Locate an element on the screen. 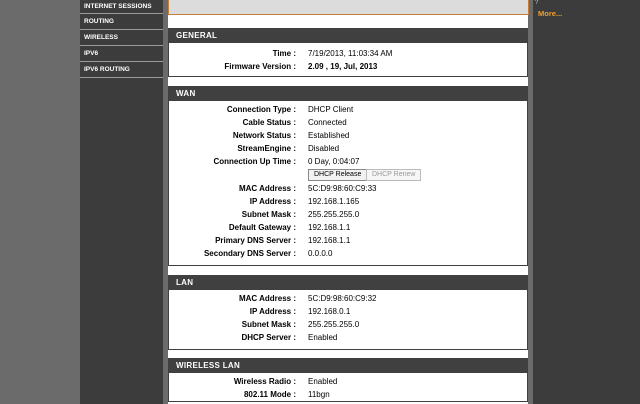  wan-row: Connection Up Time : 0 Day, 0:04:07 is located at coordinates (348, 161).